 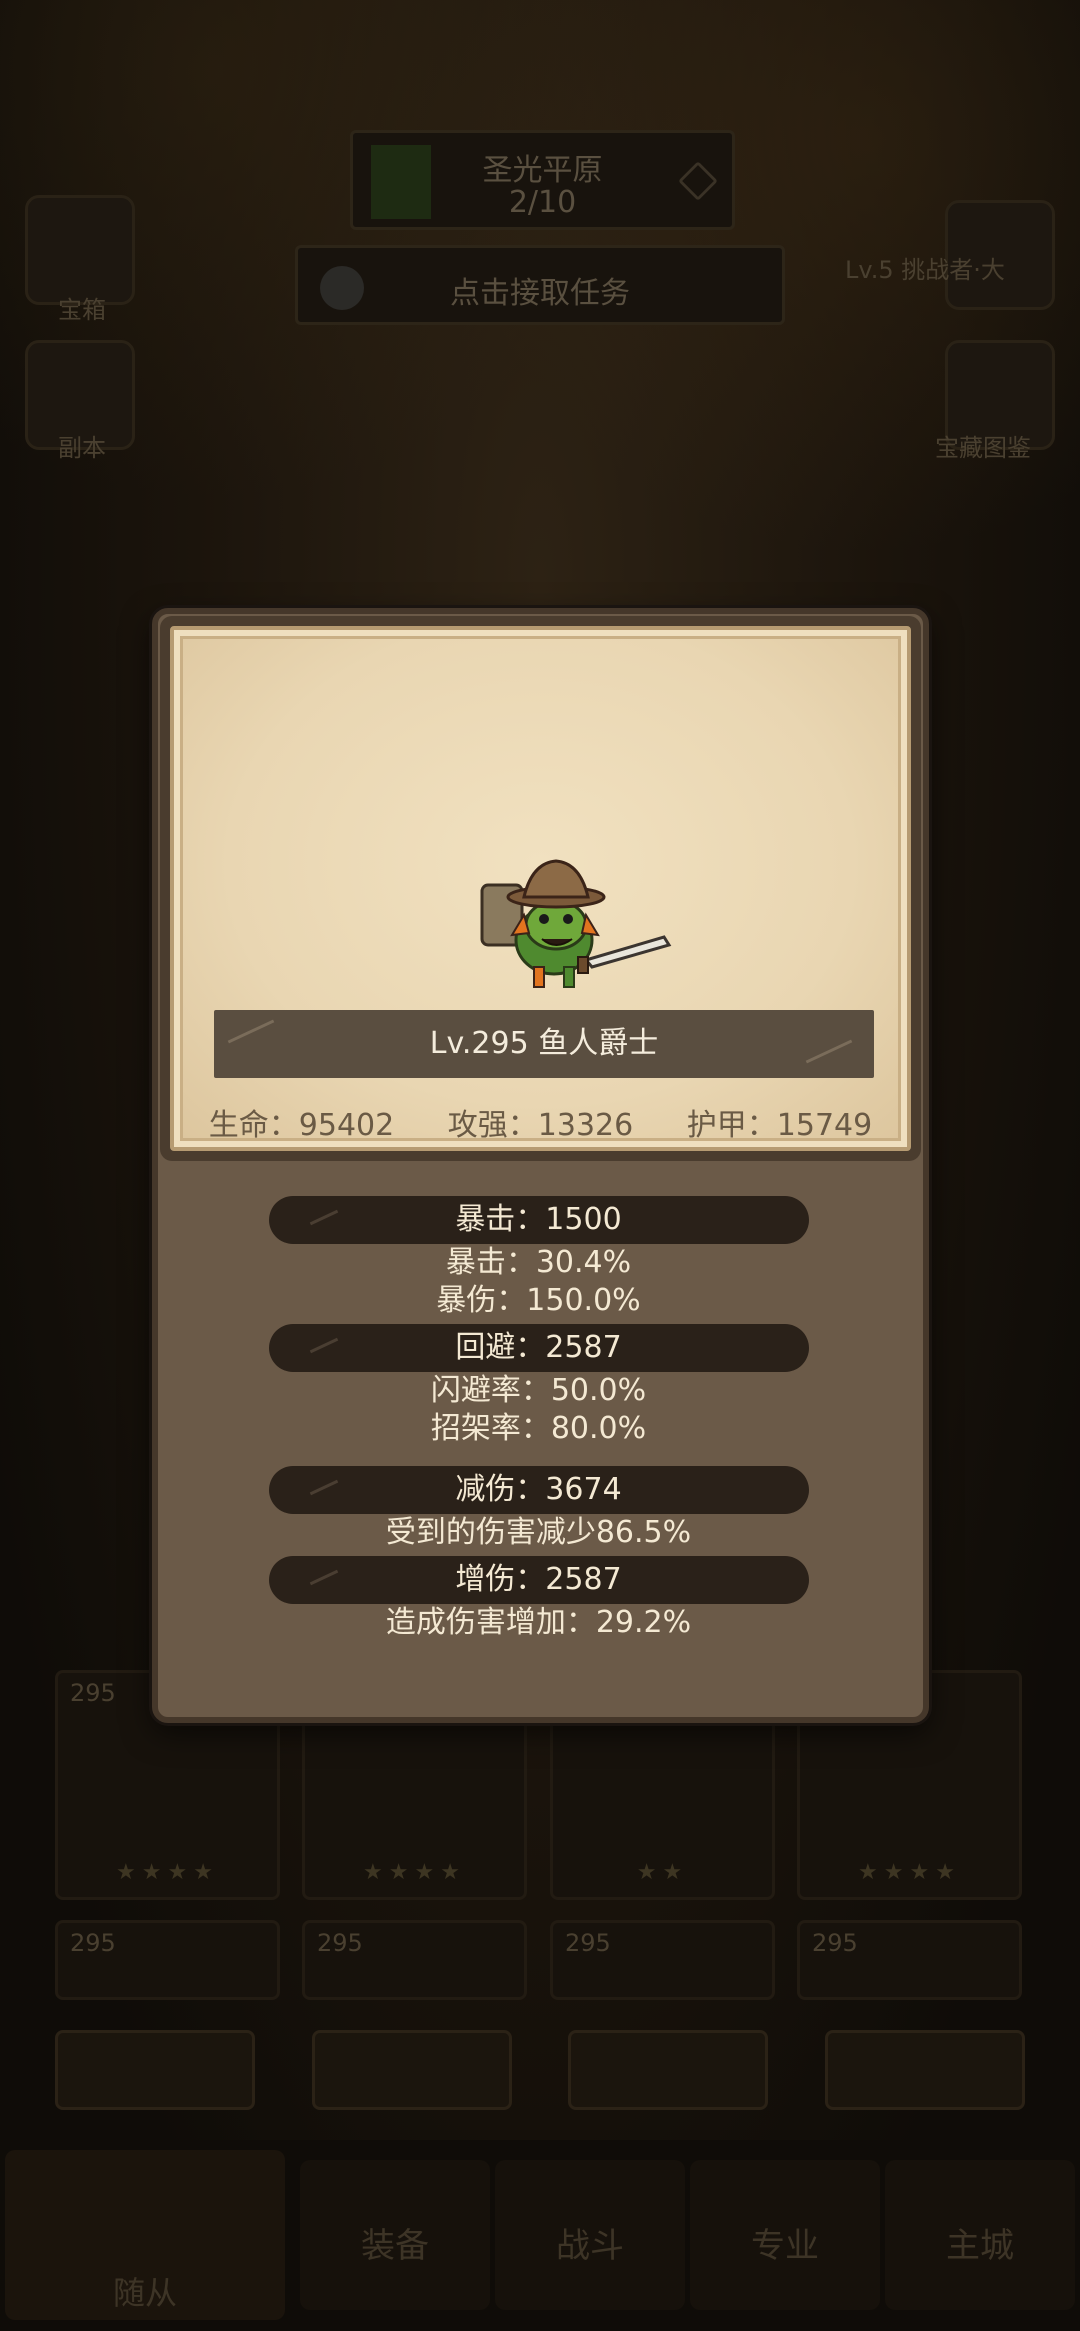 I want to click on damage-reduction-header: 减伤：3674, so click(x=538, y=1490).